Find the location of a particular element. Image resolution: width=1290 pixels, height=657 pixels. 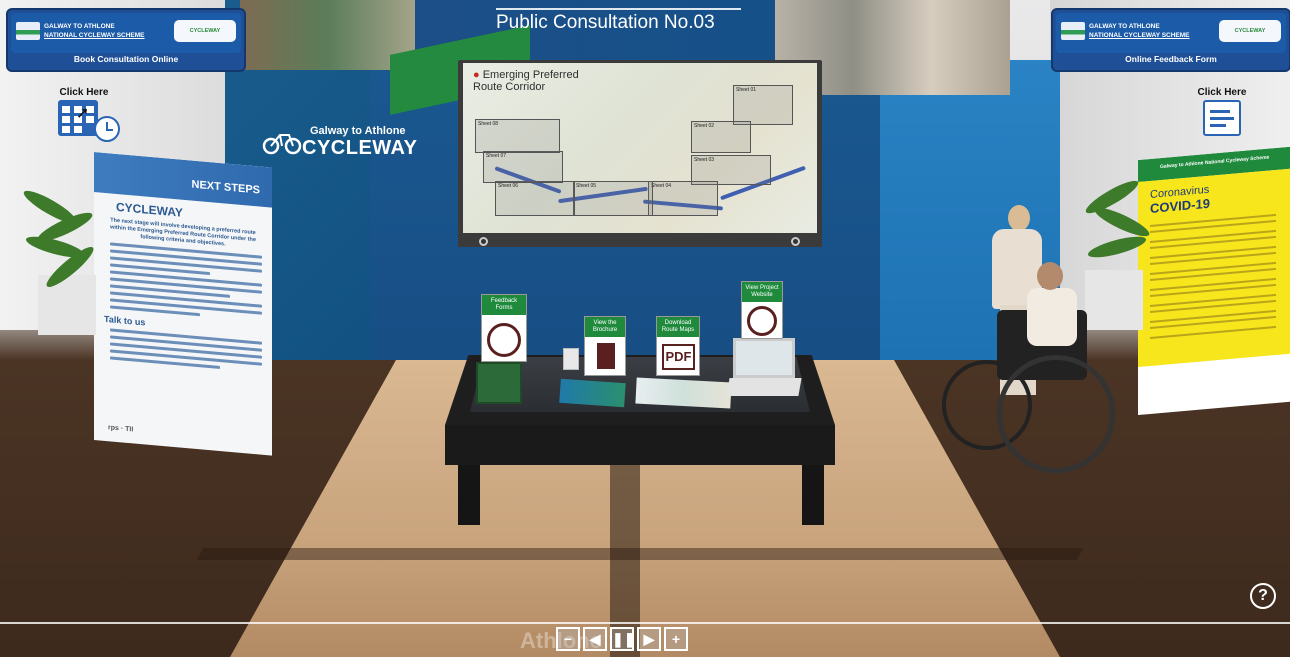

floor-shadow-horizontal is located at coordinates (640, 554).